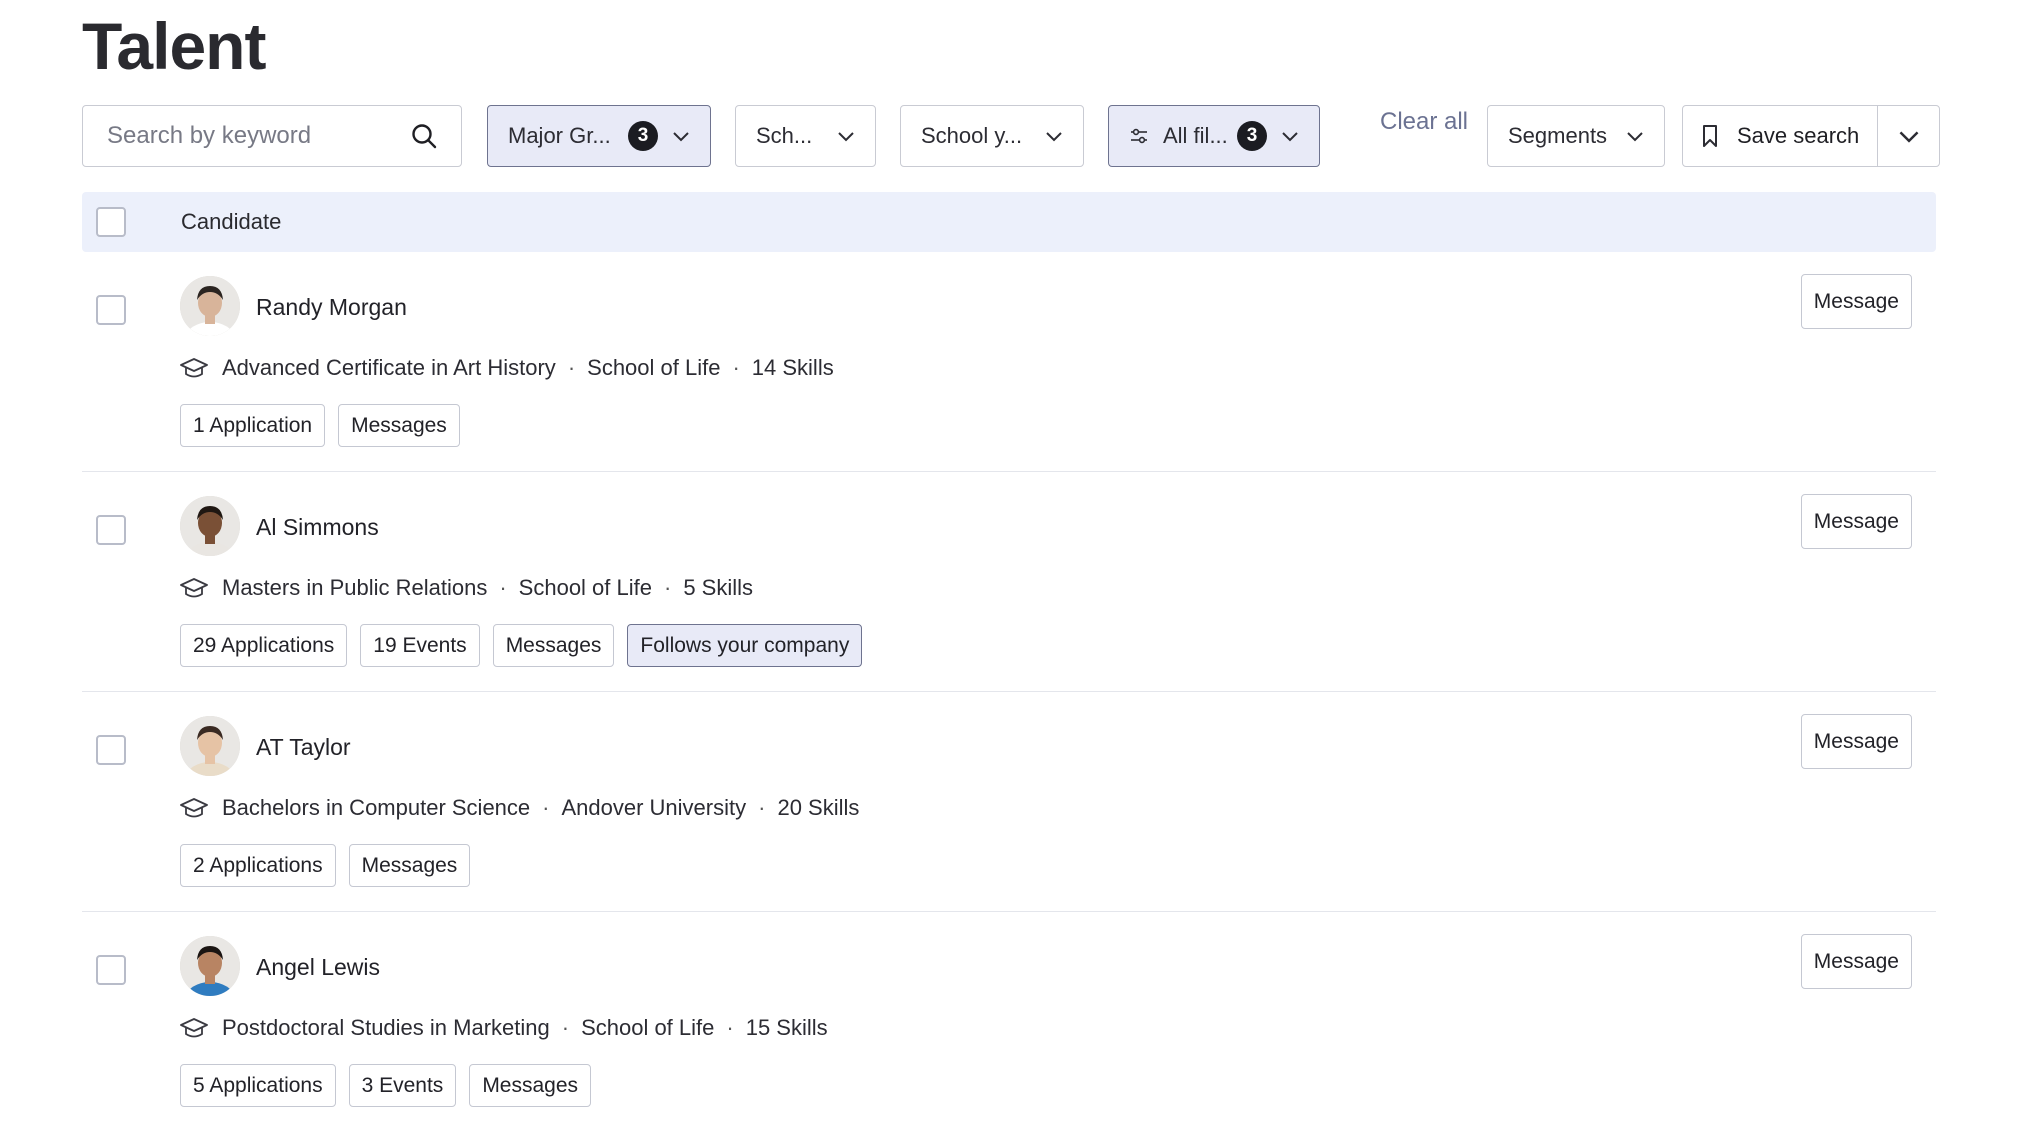 This screenshot has height=1130, width=2042. Describe the element at coordinates (792, 367) in the screenshot. I see `skills-count: 14 Skills` at that location.